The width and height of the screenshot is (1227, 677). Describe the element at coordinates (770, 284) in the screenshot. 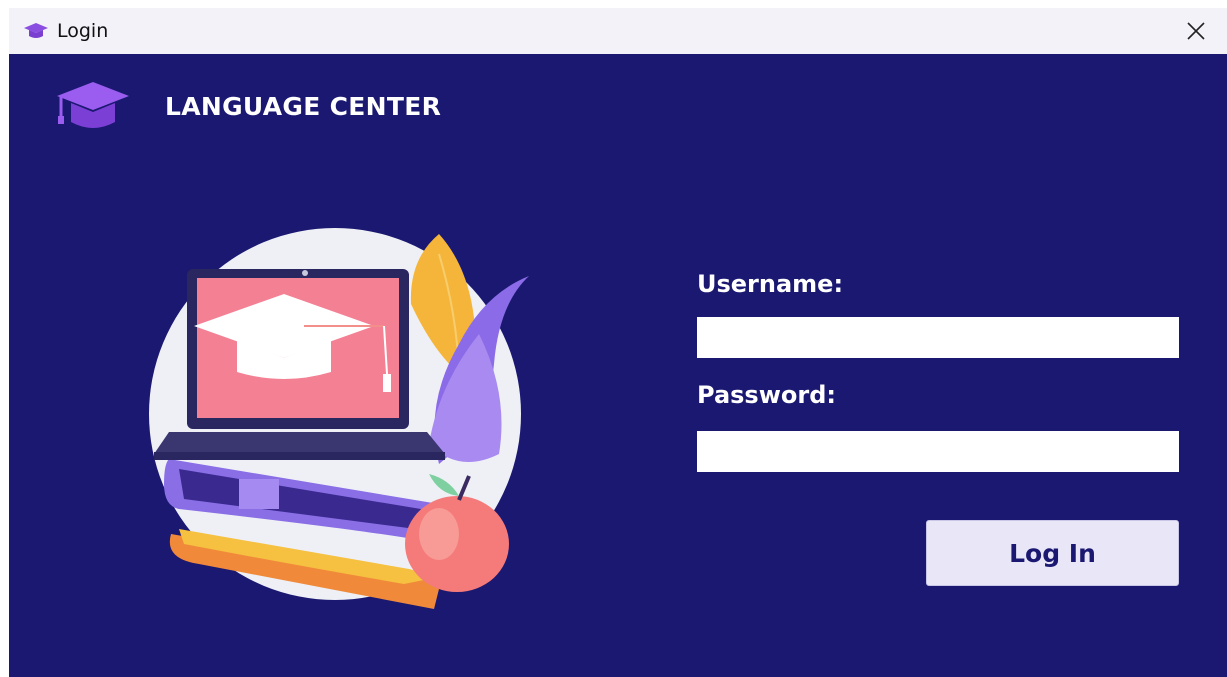

I see `username-label: Username:` at that location.